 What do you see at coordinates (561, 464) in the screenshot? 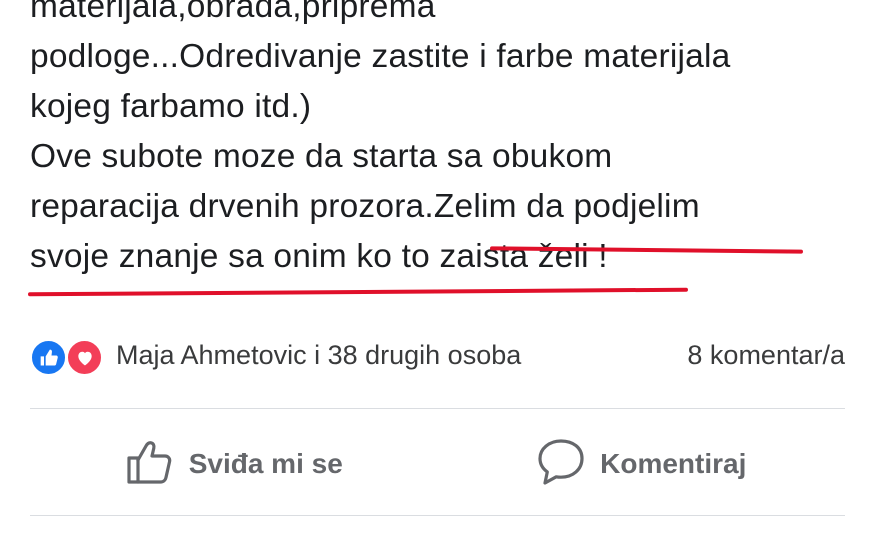
I see `comment-icon` at bounding box center [561, 464].